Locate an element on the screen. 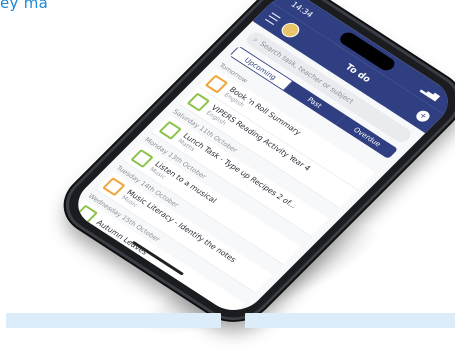 The height and width of the screenshot is (357, 455). signal-icon: ▂▄▆ is located at coordinates (430, 92).